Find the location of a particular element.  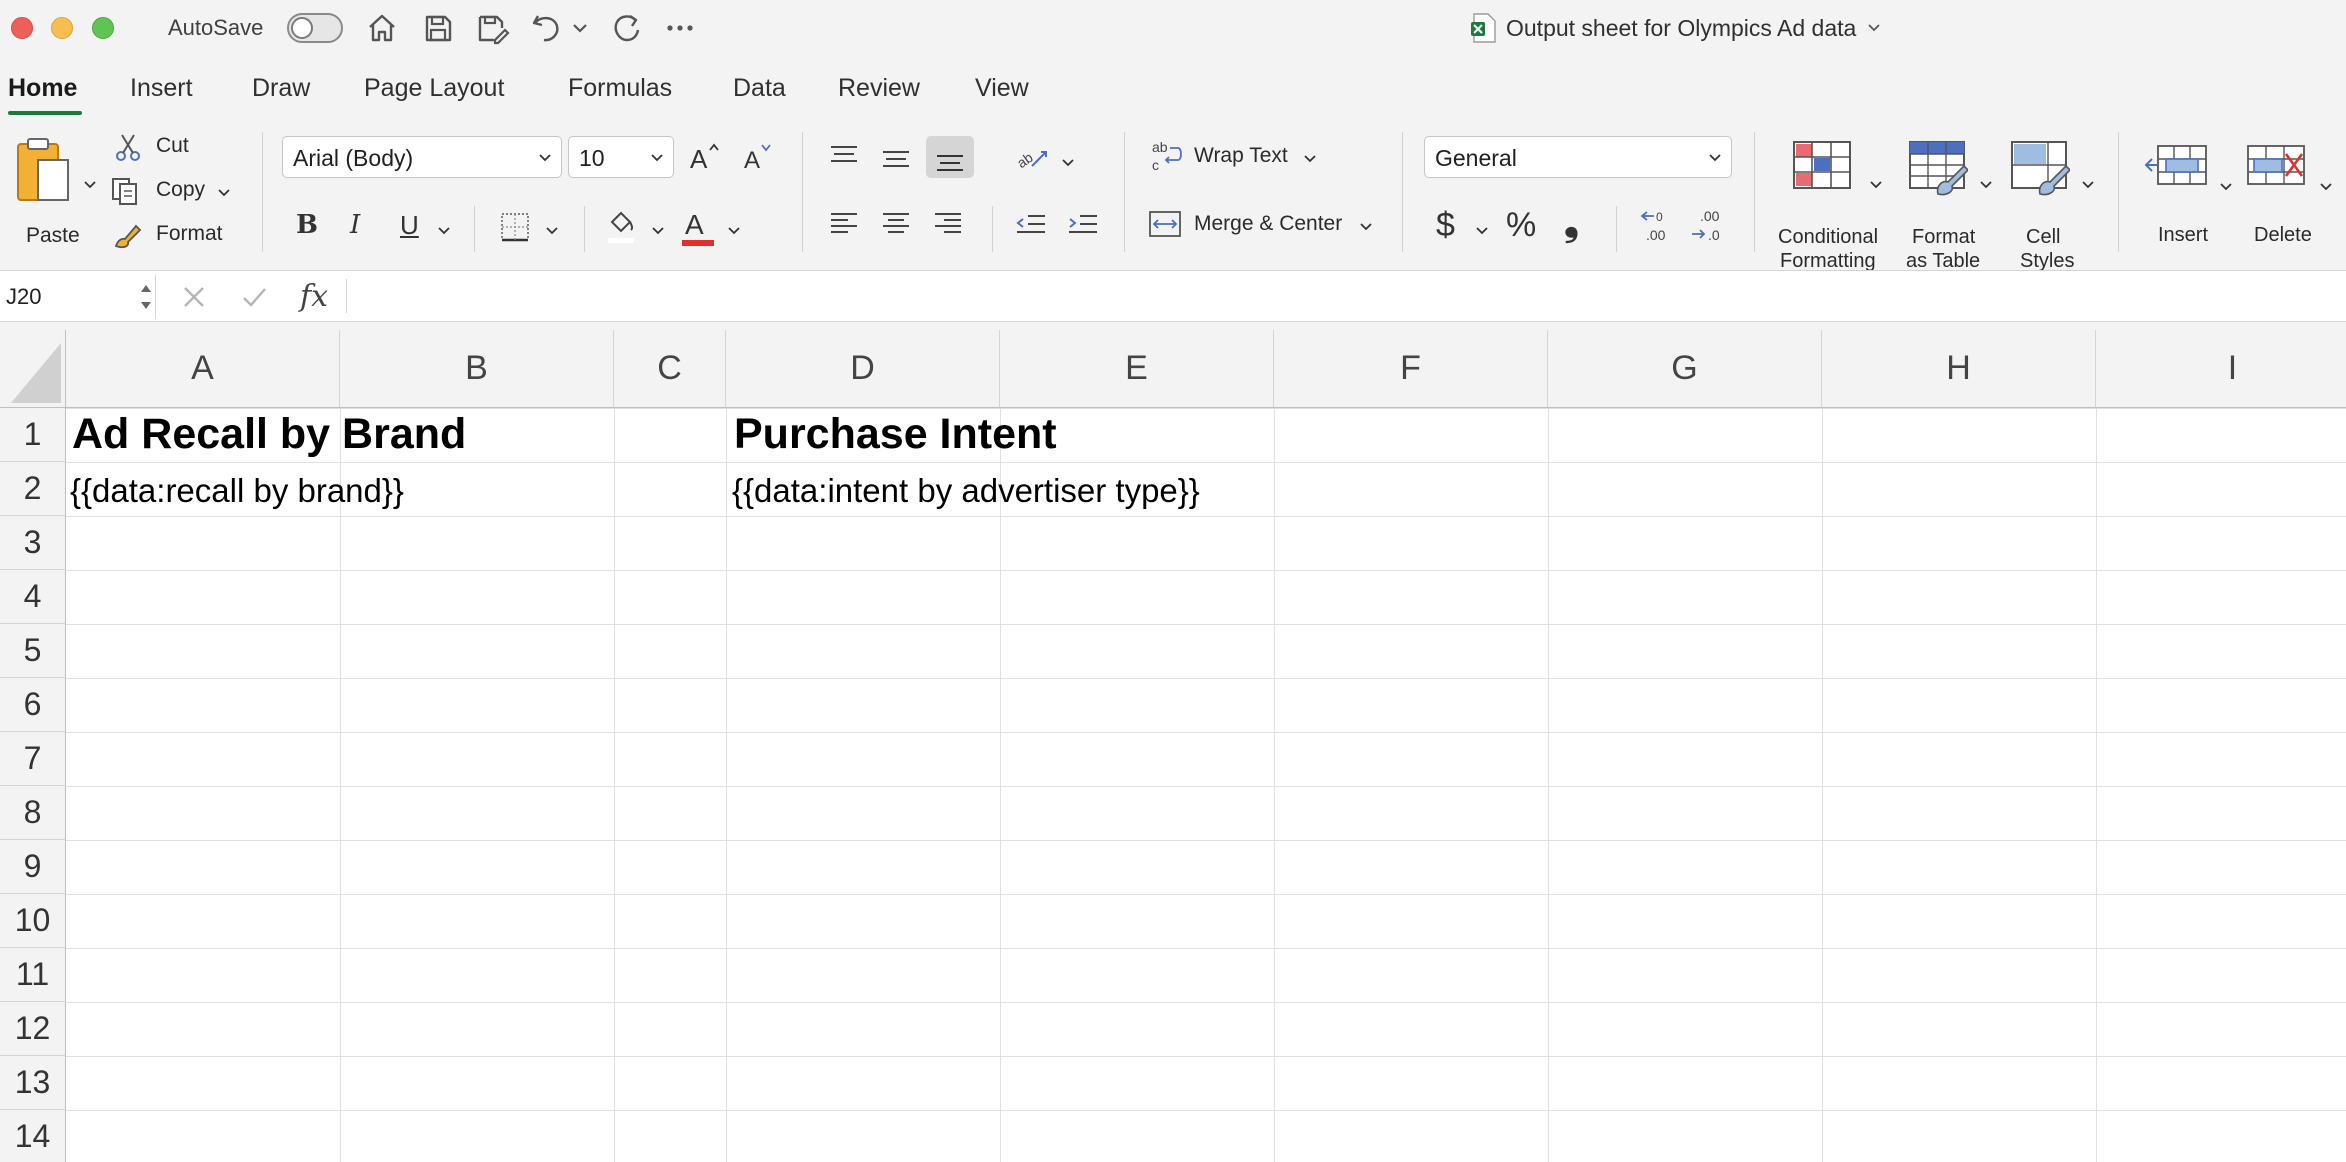

row-header-8: 8 is located at coordinates (33, 813).